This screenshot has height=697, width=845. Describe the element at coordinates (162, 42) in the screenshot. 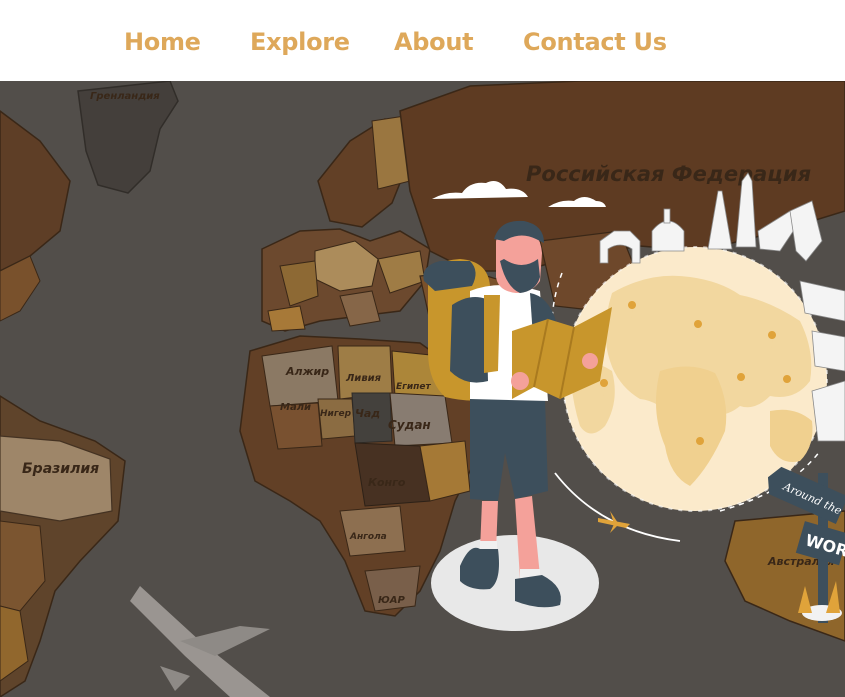

I see `nav-link-home: Home` at that location.